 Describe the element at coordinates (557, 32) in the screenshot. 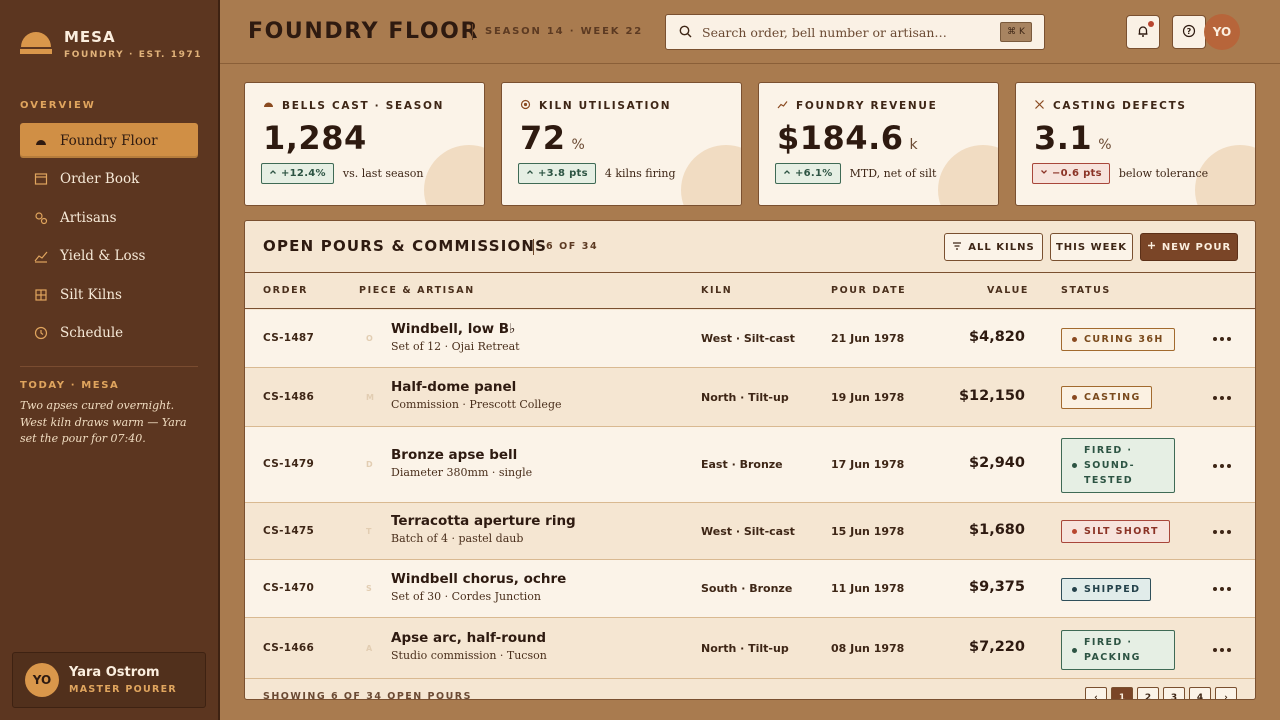

I see `season-label: SEASON 14 · WEEK 22` at that location.